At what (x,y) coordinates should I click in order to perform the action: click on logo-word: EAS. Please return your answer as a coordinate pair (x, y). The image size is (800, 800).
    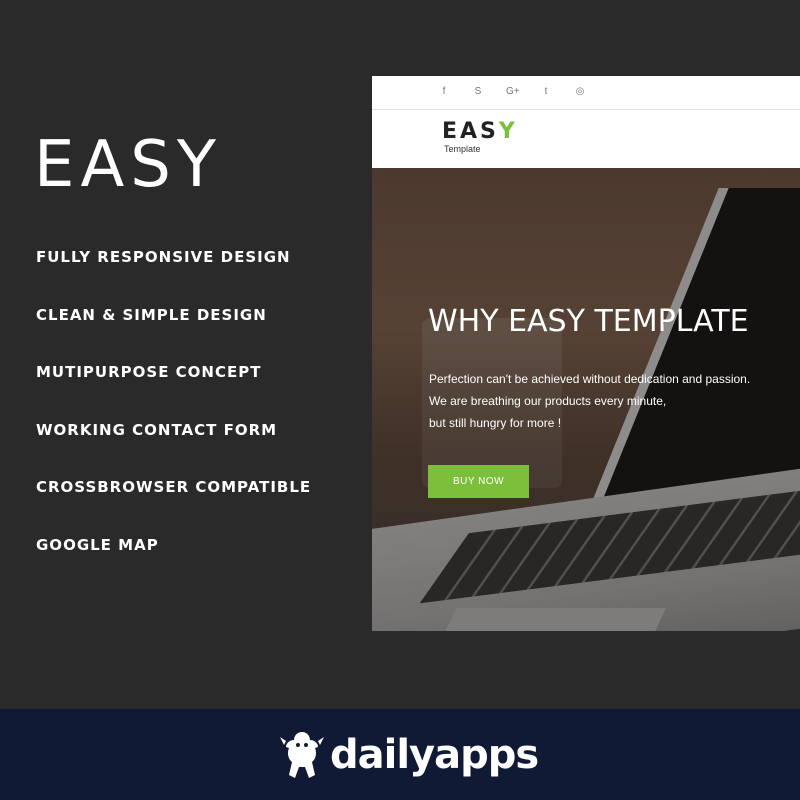
    Looking at the image, I should click on (470, 131).